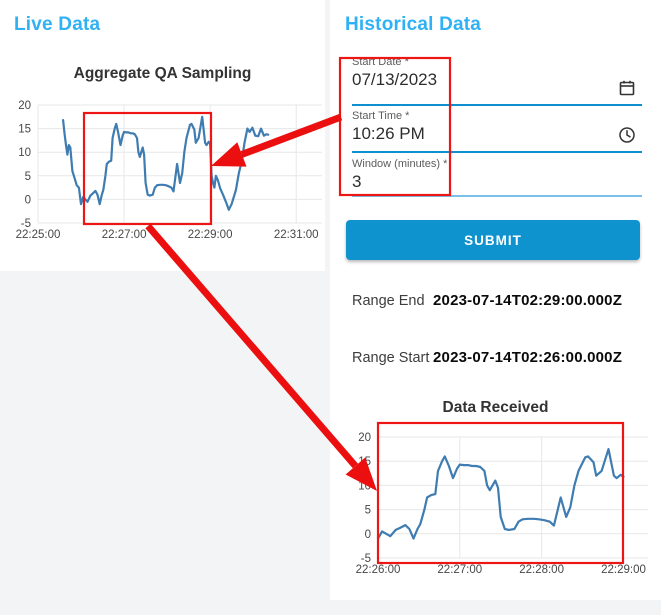 This screenshot has height=615, width=661. What do you see at coordinates (380, 62) in the screenshot?
I see `start-date-label: Start Date *` at bounding box center [380, 62].